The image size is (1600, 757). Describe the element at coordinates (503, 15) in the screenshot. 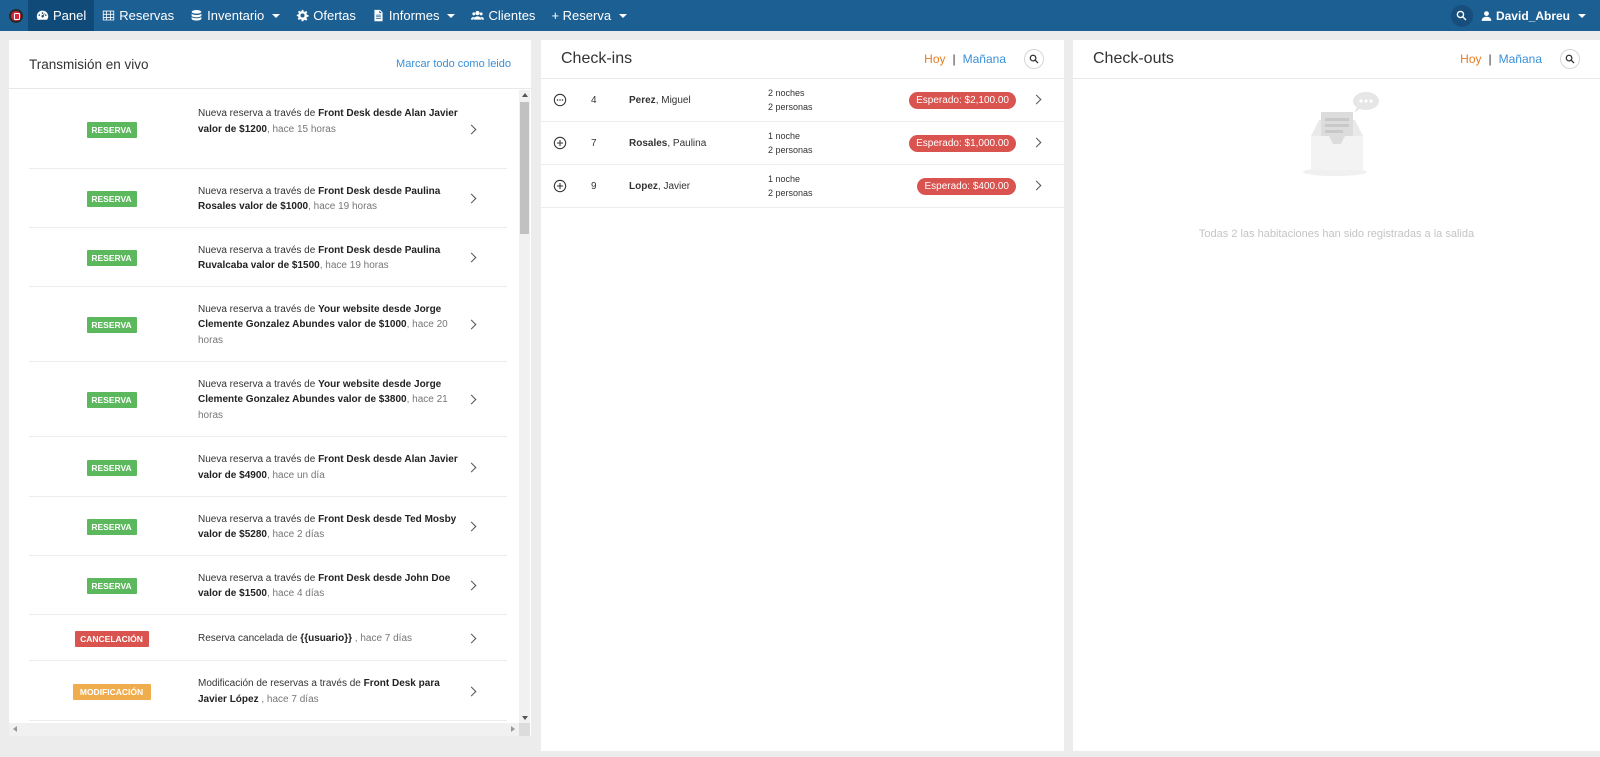

I see `nav-clientes: Clientes` at that location.